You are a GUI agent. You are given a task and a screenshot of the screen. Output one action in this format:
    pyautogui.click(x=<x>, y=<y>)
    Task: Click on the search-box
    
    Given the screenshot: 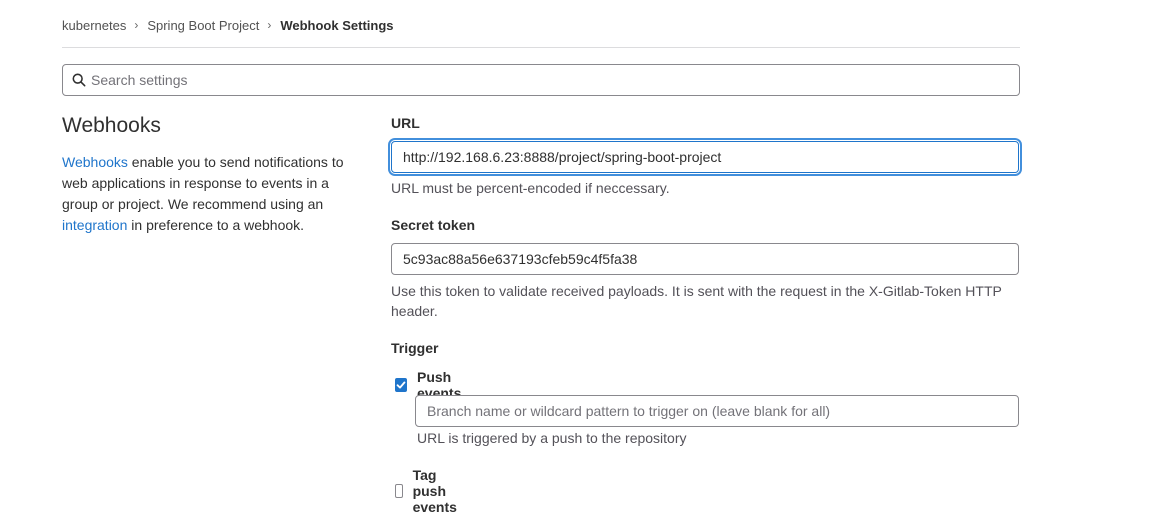 What is the action you would take?
    pyautogui.click(x=541, y=80)
    